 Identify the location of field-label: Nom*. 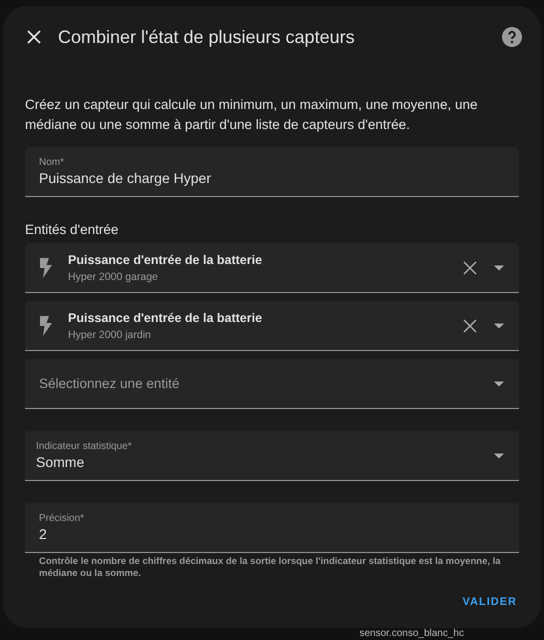
(52, 162).